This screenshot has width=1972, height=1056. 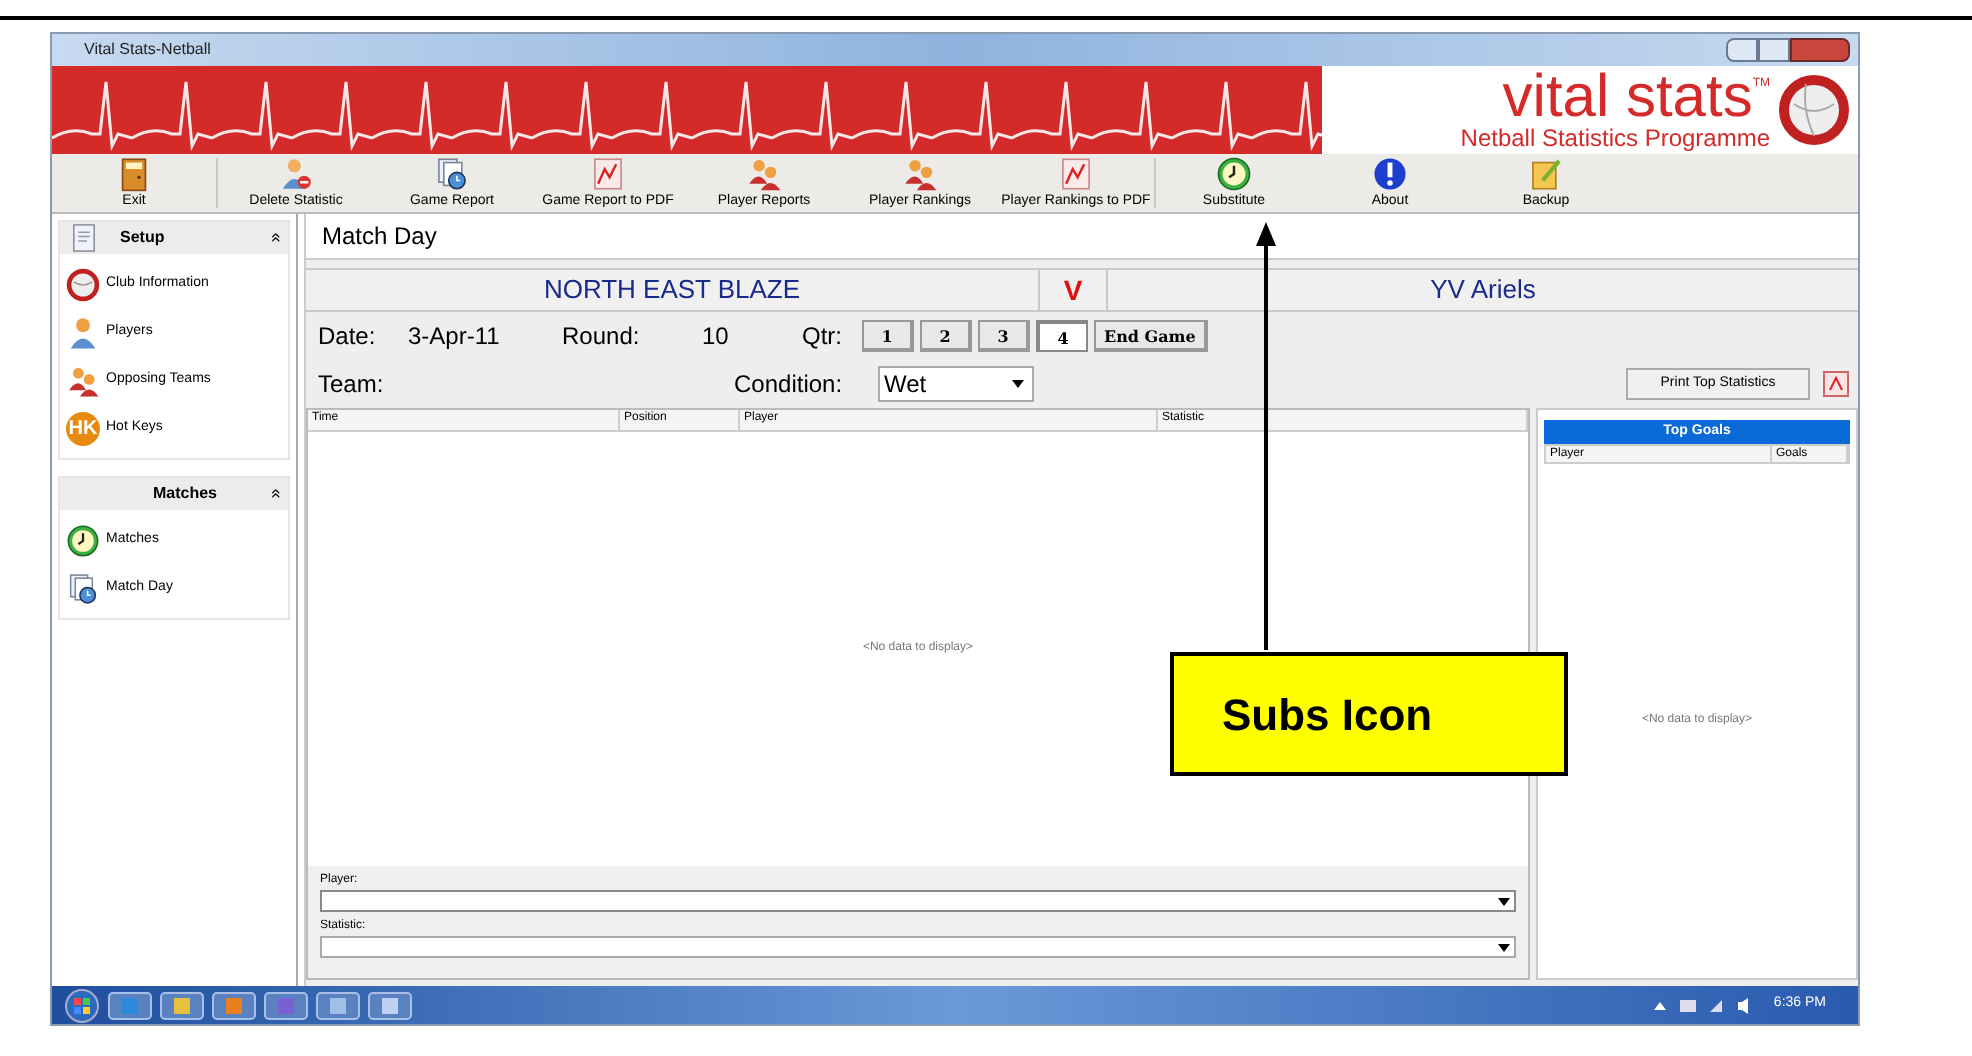 I want to click on quarter-button: 3, so click(x=1004, y=336).